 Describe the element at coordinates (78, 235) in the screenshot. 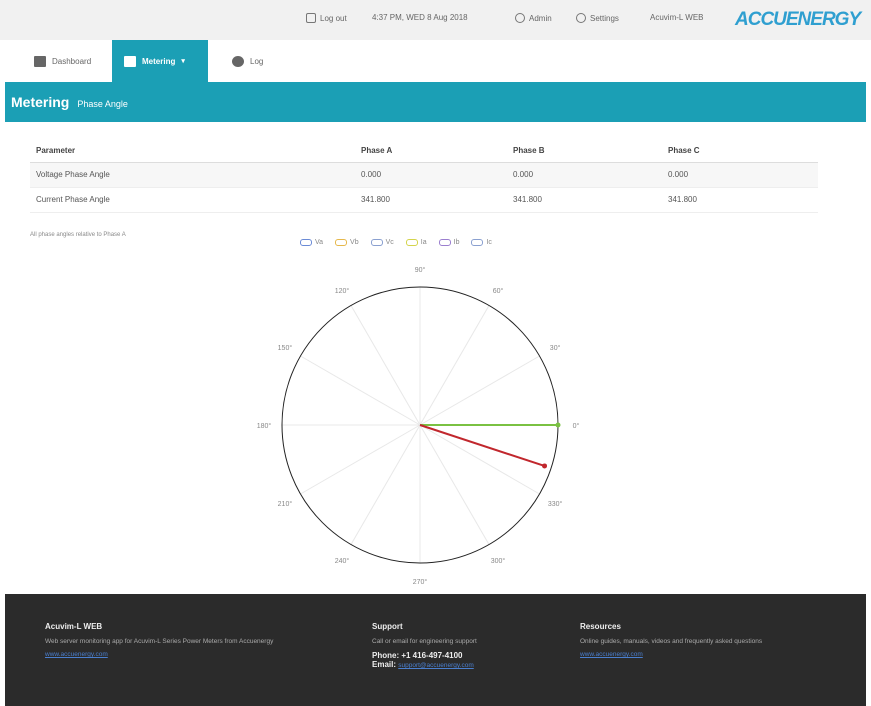

I see `reference-note: All phase angles relative to Phase A` at that location.